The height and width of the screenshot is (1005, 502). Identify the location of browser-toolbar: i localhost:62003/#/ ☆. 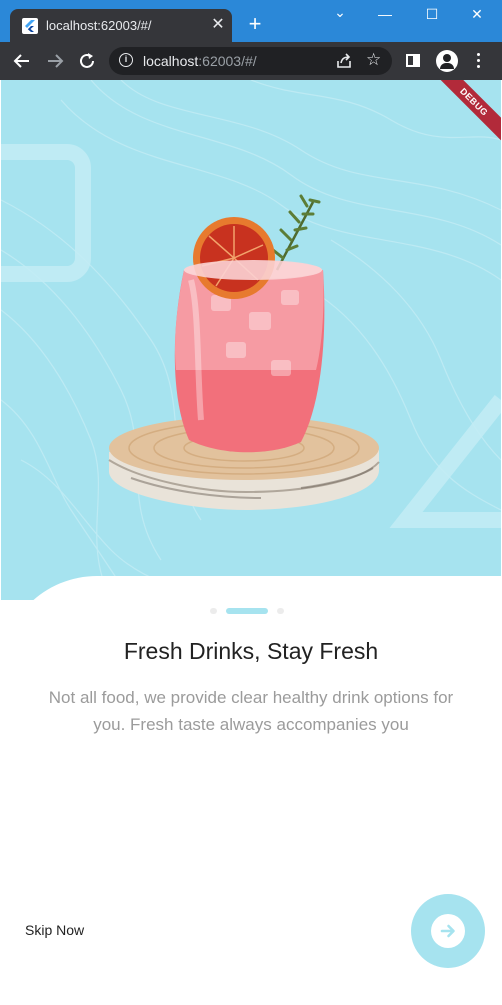
(251, 61).